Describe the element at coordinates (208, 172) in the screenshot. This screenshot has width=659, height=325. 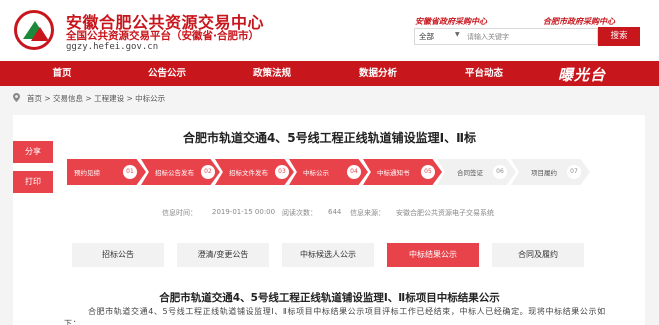
I see `step-number: 02` at that location.